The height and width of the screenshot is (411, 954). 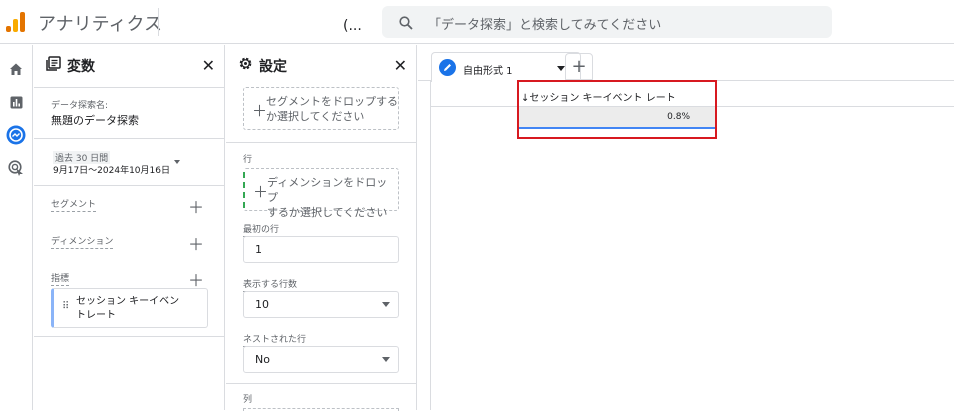 I want to click on tab-label: 自由形式 1, so click(x=488, y=71).